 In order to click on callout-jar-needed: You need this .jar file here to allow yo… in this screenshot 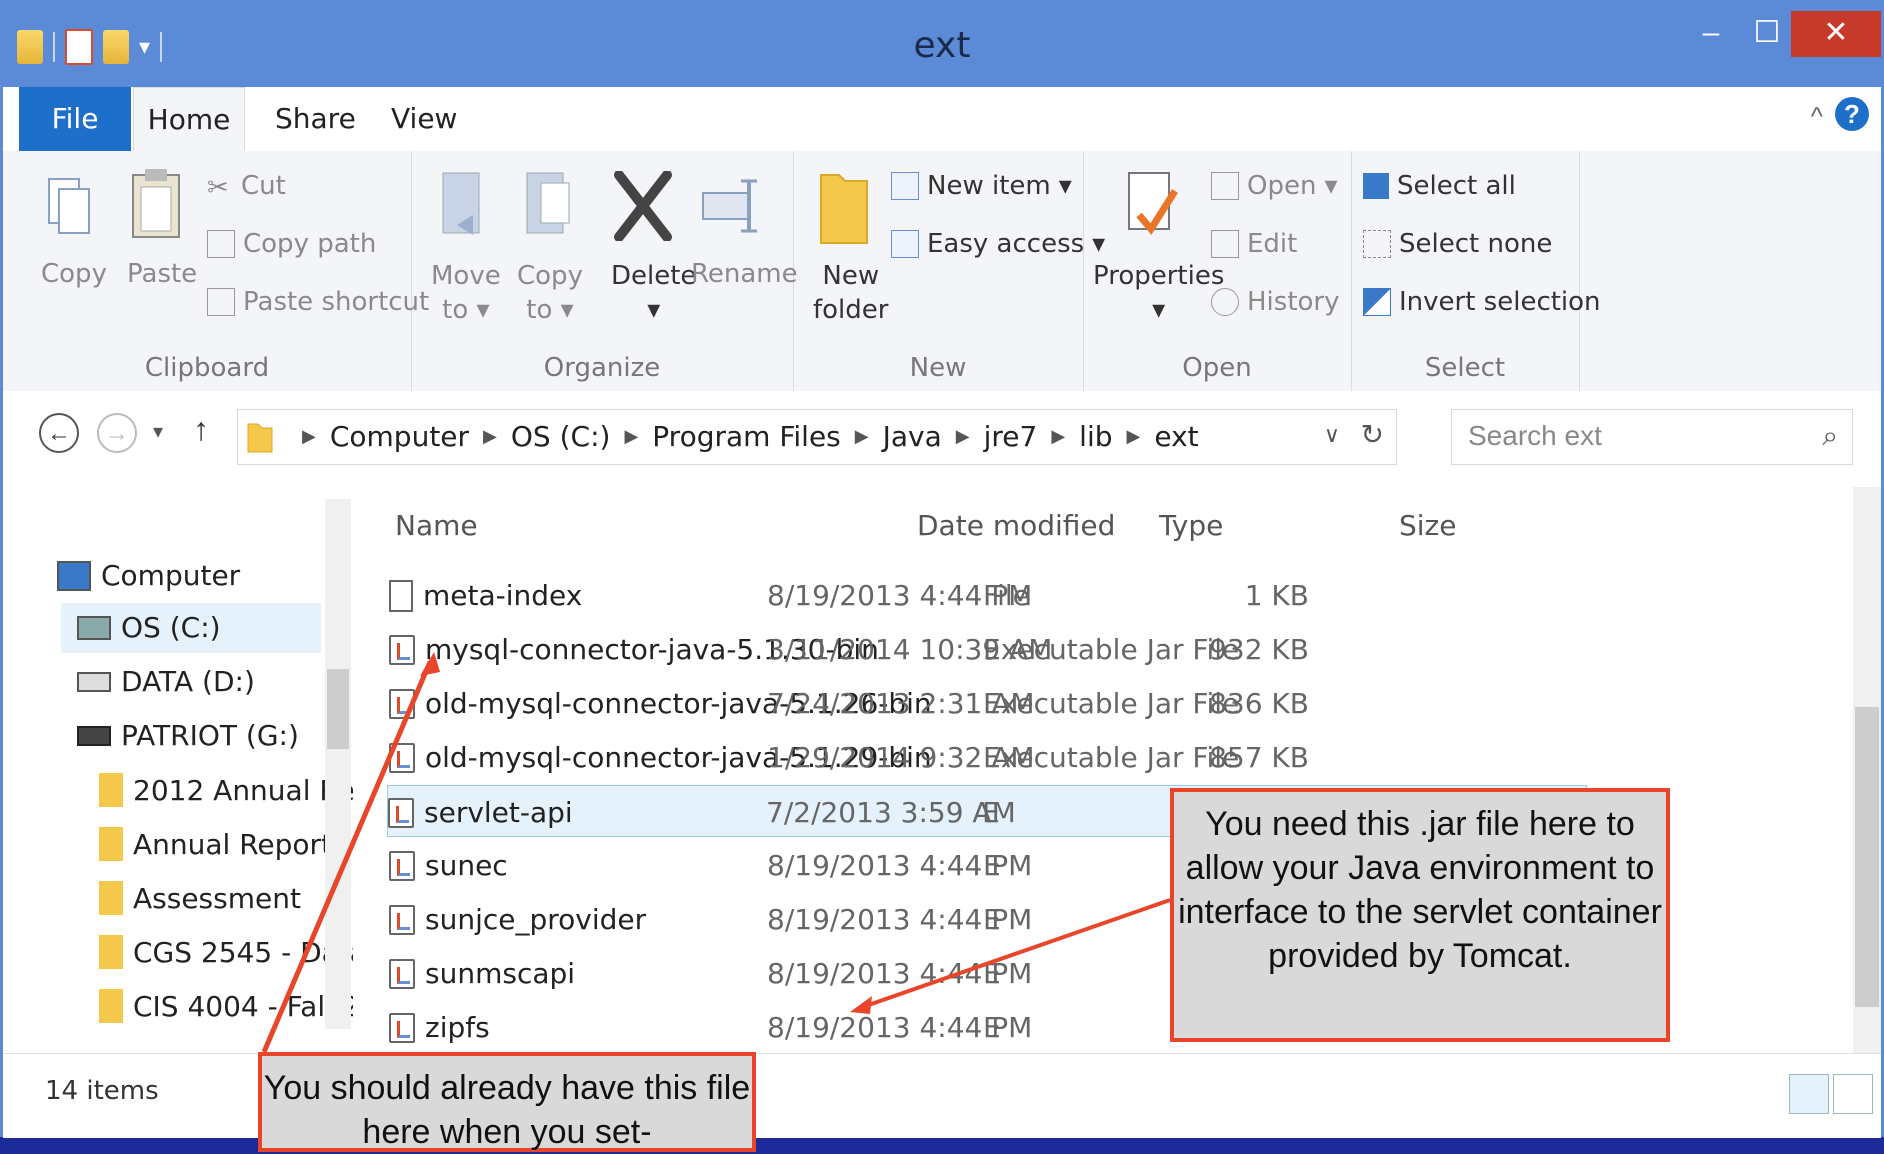, I will do `click(1420, 915)`.